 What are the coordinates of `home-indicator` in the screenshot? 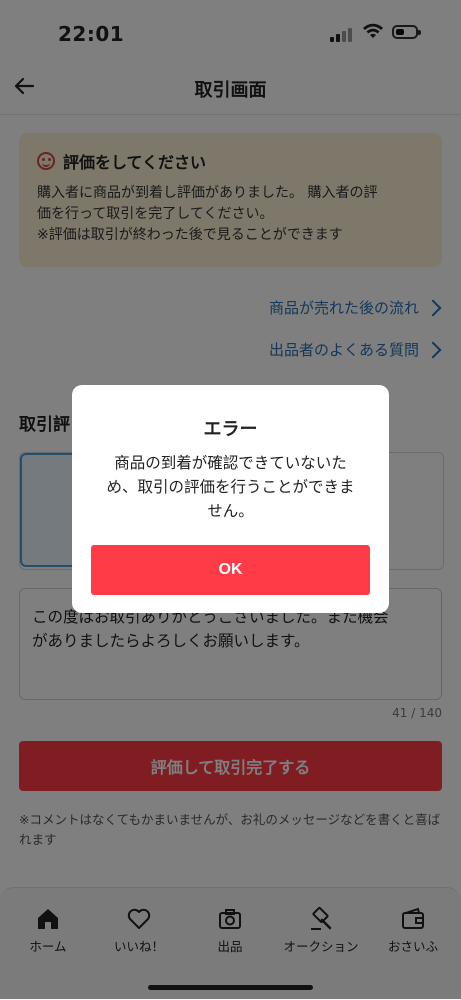 It's located at (230, 987).